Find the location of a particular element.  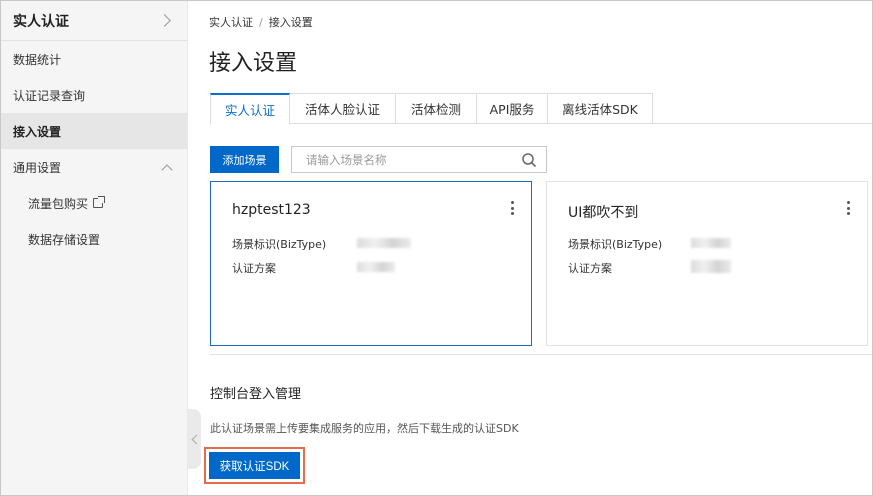

page-title: 接入设置 is located at coordinates (253, 63).